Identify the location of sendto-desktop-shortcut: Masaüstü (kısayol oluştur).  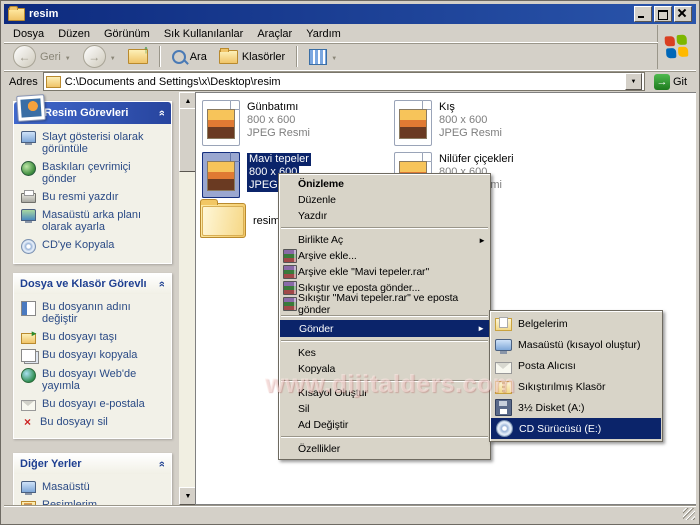
(576, 344).